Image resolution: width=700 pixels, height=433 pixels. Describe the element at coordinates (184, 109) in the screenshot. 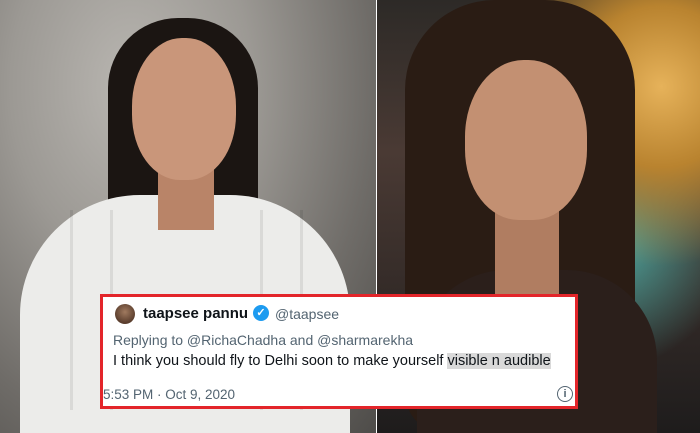

I see `left-person-face` at that location.